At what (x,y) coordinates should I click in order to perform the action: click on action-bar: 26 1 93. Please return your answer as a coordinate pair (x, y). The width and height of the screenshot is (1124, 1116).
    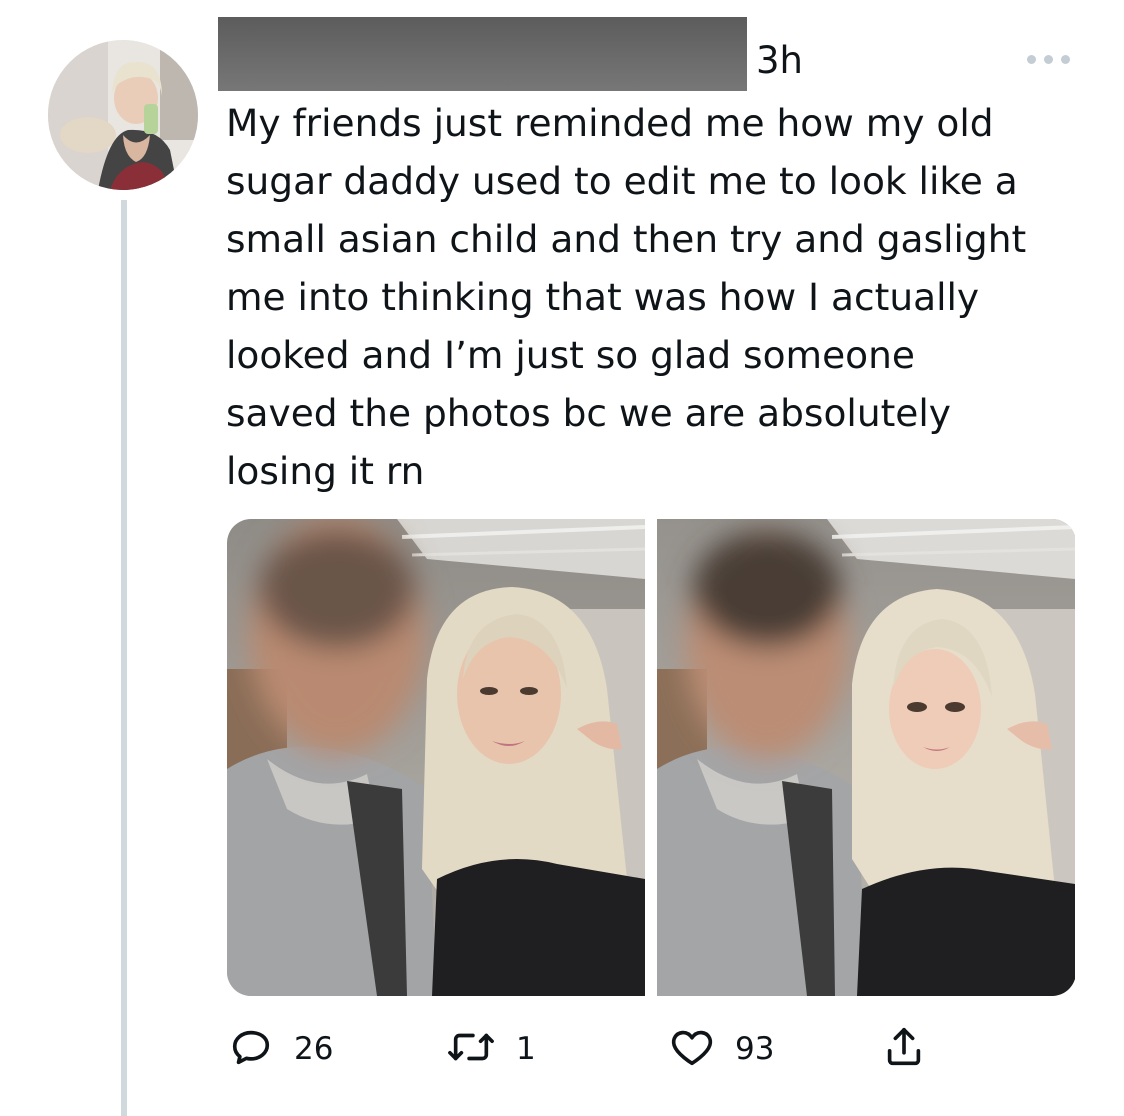
    Looking at the image, I should click on (562, 1049).